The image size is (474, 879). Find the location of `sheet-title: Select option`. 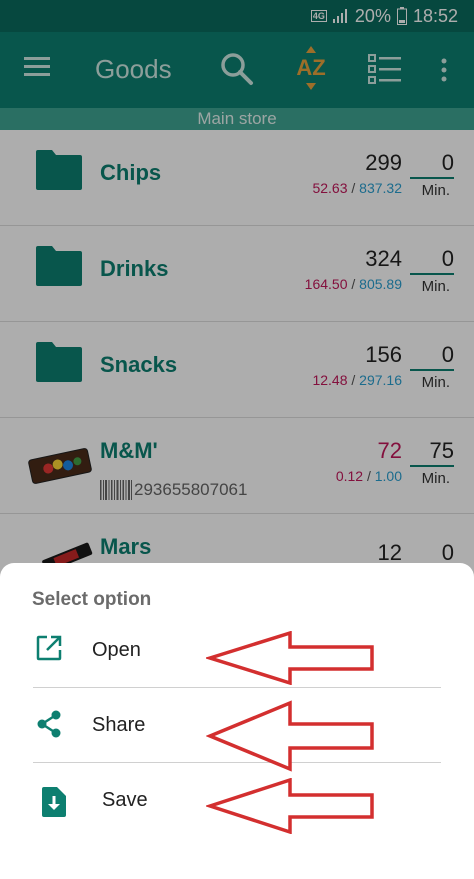

sheet-title: Select option is located at coordinates (92, 599).